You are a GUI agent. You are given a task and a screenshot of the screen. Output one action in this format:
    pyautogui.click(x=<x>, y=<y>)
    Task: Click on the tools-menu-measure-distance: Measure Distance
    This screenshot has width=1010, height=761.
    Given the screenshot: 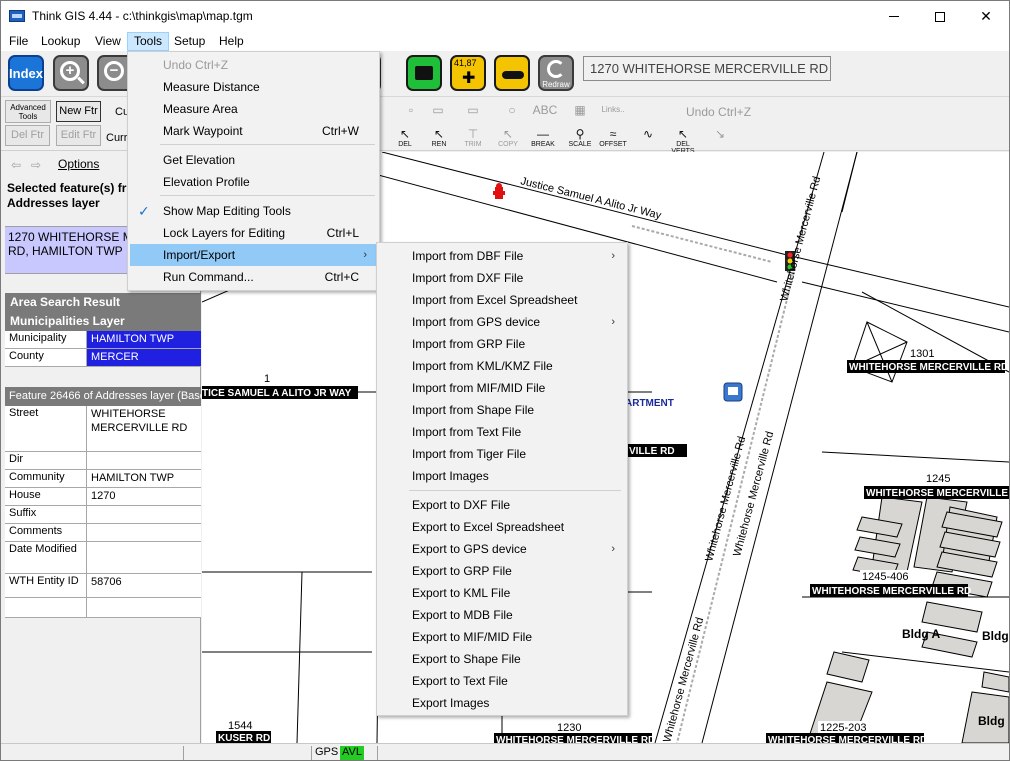 What is the action you would take?
    pyautogui.click(x=253, y=87)
    